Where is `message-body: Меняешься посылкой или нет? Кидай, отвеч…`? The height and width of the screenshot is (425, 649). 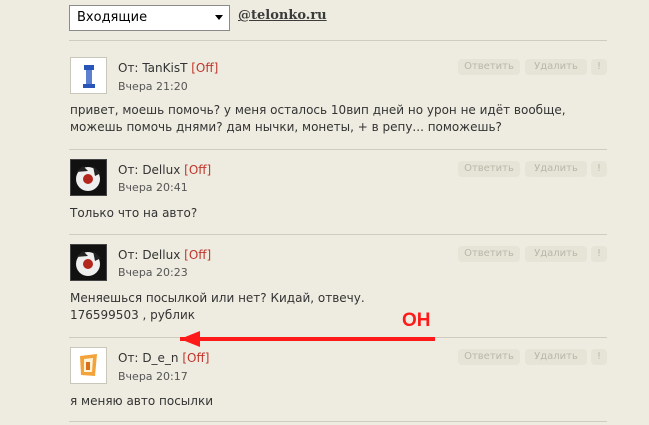
message-body: Меняешься посылкой или нет? Кидай, отвеч… is located at coordinates (217, 306).